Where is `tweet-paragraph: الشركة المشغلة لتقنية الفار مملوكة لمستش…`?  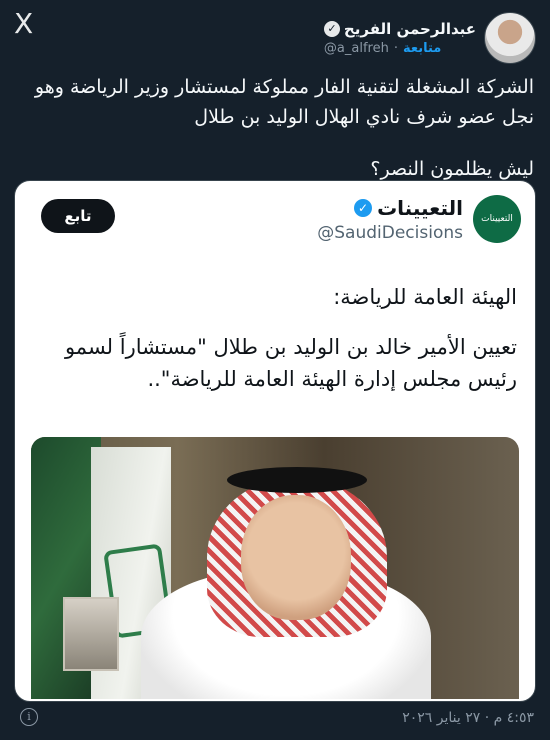 tweet-paragraph: الشركة المشغلة لتقنية الفار مملوكة لمستش… is located at coordinates (284, 102).